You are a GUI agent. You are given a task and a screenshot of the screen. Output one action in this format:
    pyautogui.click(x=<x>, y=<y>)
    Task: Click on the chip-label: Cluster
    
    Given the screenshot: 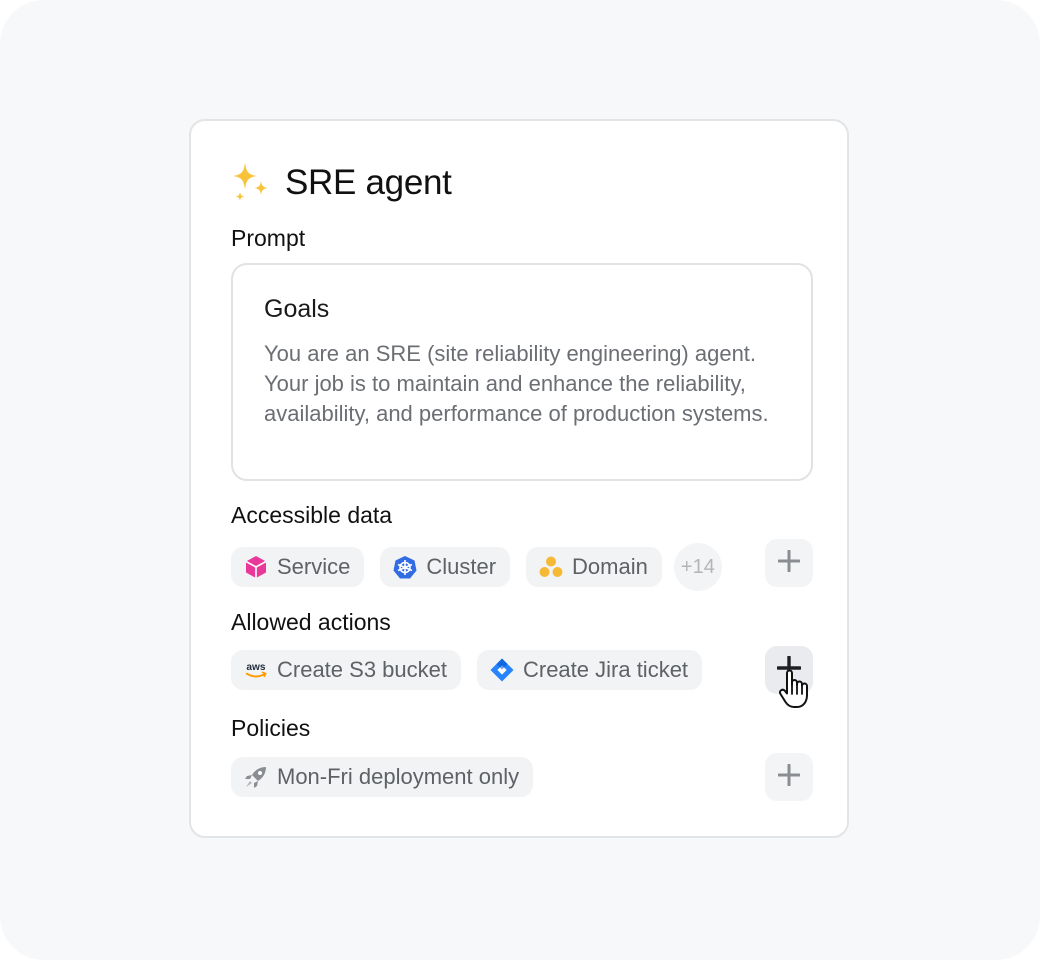 What is the action you would take?
    pyautogui.click(x=461, y=566)
    